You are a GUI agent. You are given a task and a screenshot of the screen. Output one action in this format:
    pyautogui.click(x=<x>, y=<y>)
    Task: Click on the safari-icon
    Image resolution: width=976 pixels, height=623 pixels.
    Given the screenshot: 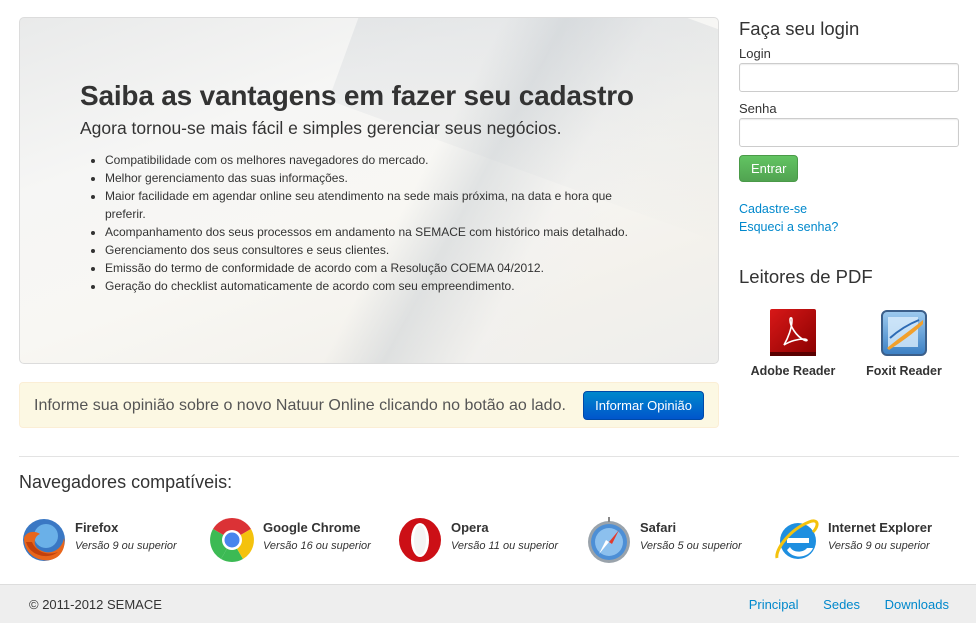 What is the action you would take?
    pyautogui.click(x=609, y=540)
    